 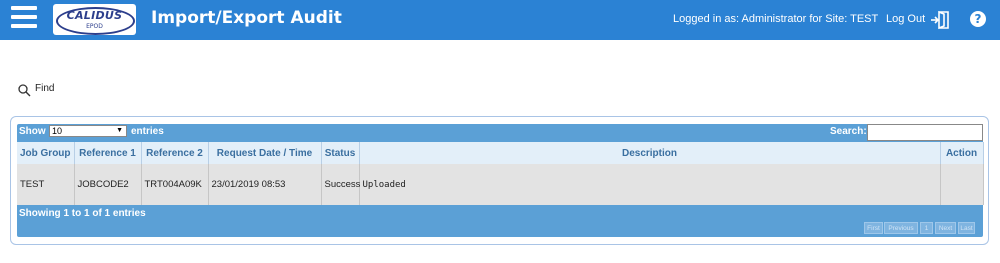 What do you see at coordinates (848, 131) in the screenshot?
I see `search-label: Search:` at bounding box center [848, 131].